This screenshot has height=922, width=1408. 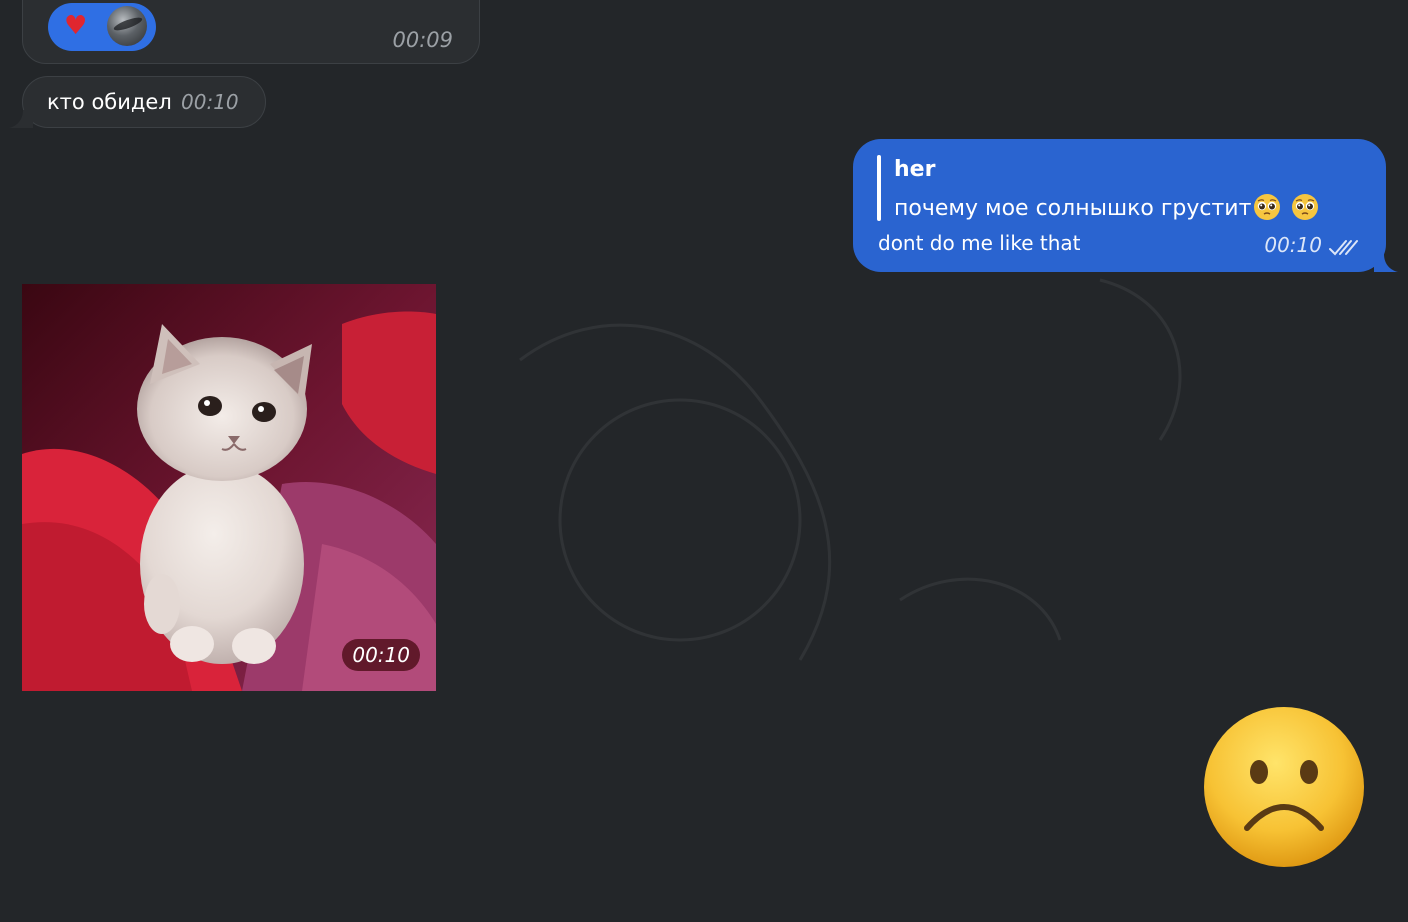 I want to click on reply-quote-bar, so click(x=879, y=188).